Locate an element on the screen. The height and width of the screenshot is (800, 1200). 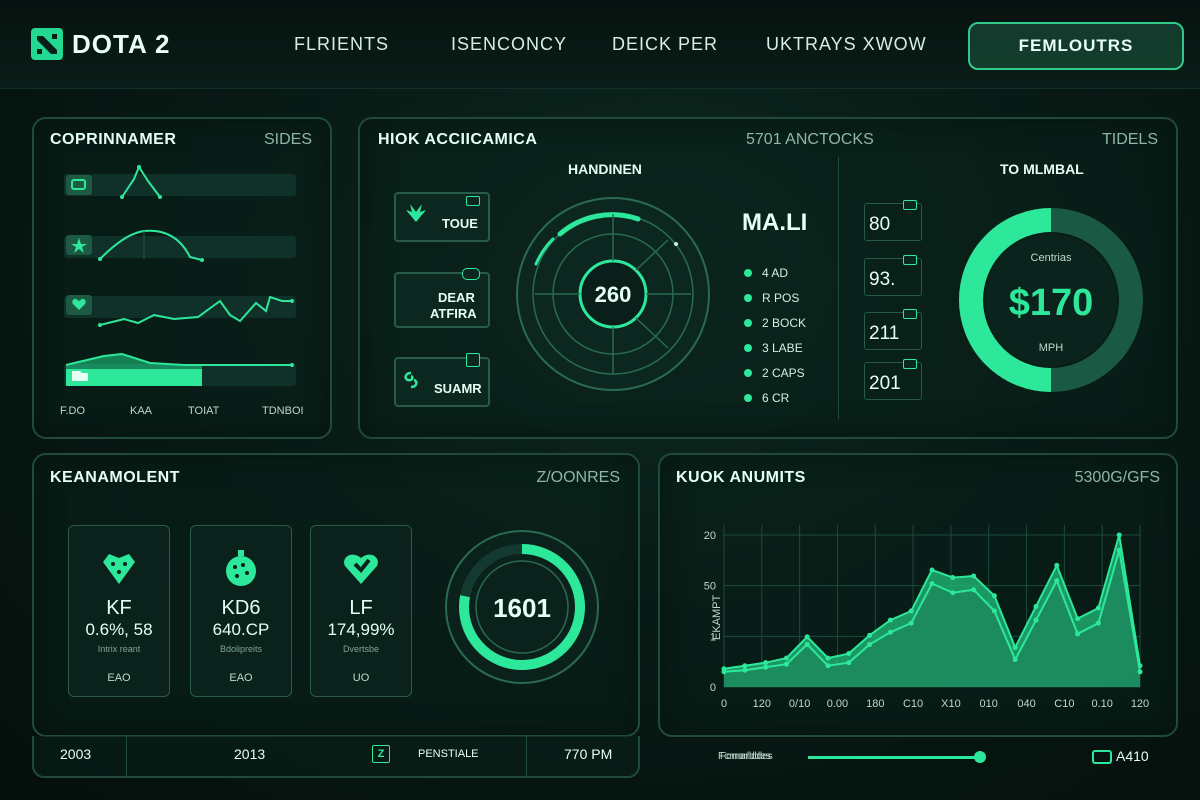
nav-item-flrients: FLRIENTS is located at coordinates (341, 44).